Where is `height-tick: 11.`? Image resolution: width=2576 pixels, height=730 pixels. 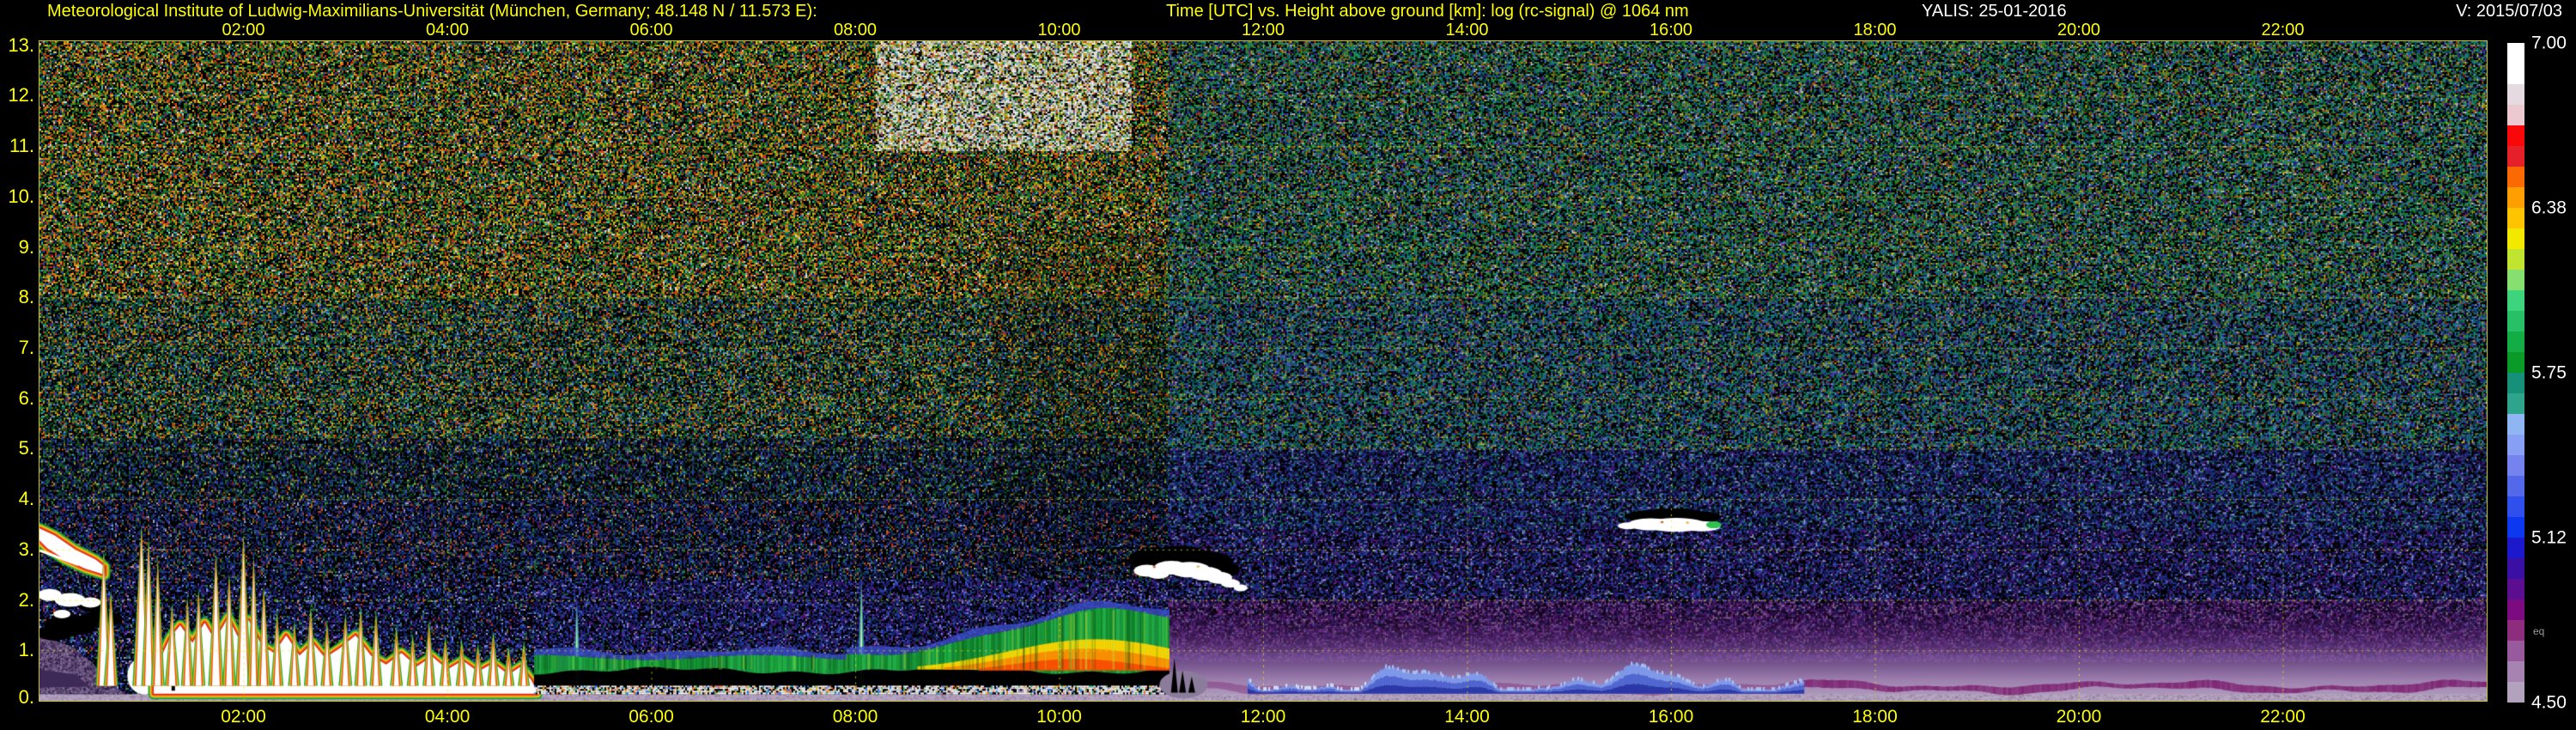 height-tick: 11. is located at coordinates (21, 146).